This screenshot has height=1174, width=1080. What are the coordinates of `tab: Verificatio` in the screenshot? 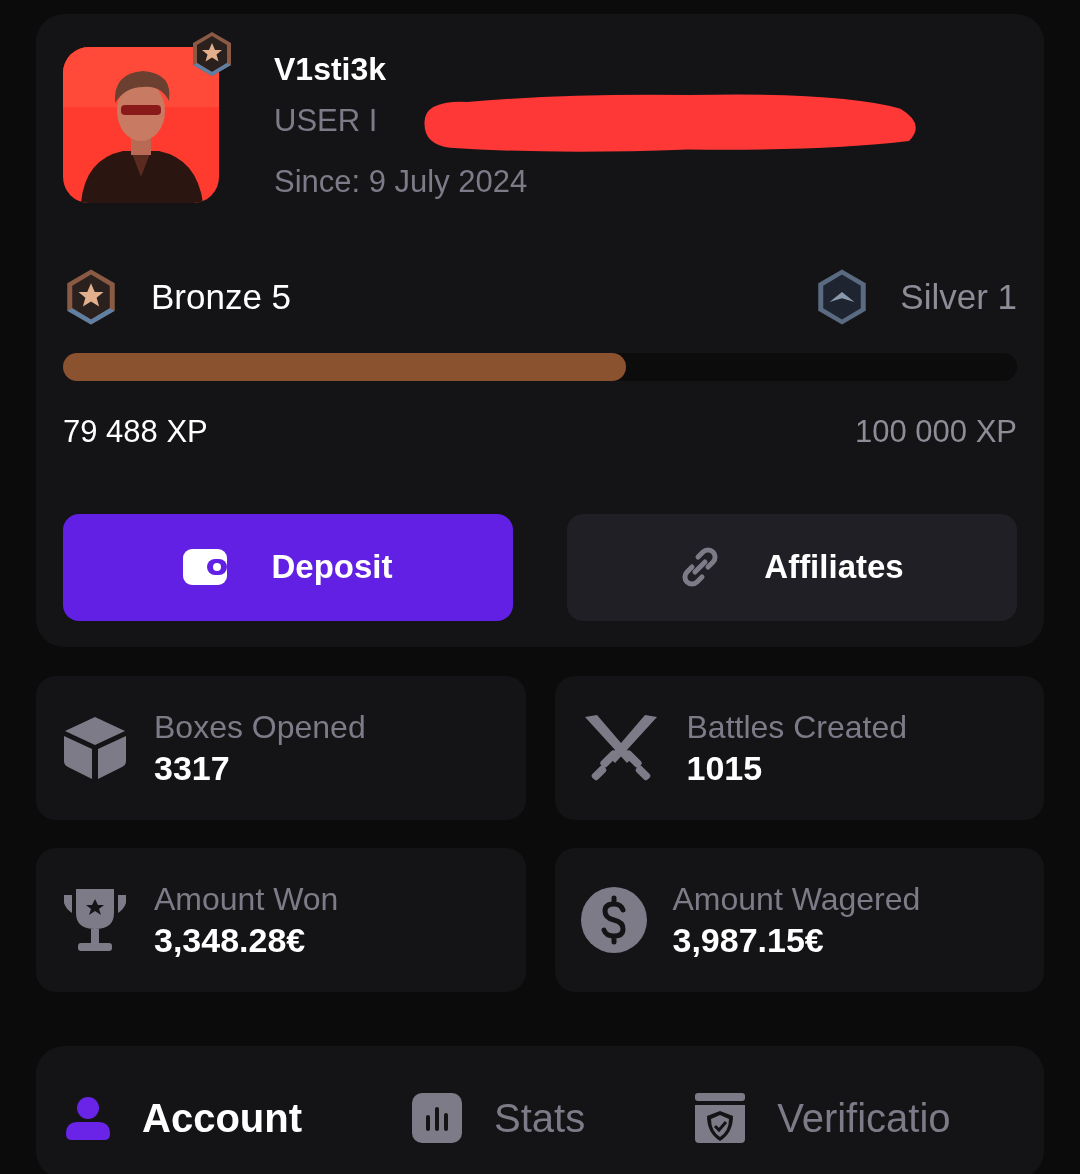 It's located at (823, 1117).